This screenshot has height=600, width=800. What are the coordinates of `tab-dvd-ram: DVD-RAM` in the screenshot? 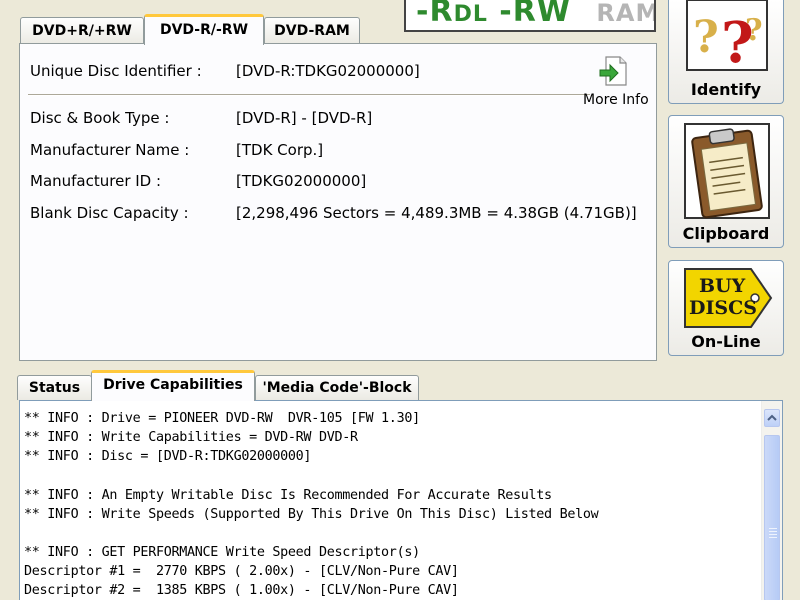 It's located at (312, 30).